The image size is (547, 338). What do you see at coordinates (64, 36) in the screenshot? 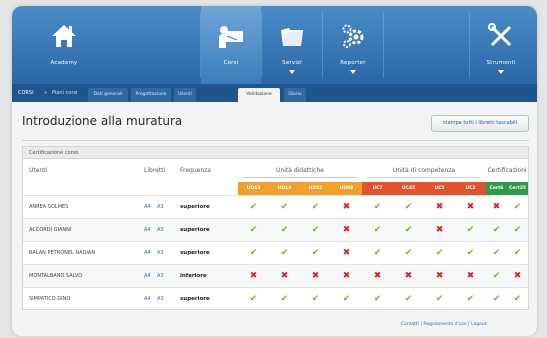
I see `home-icon` at bounding box center [64, 36].